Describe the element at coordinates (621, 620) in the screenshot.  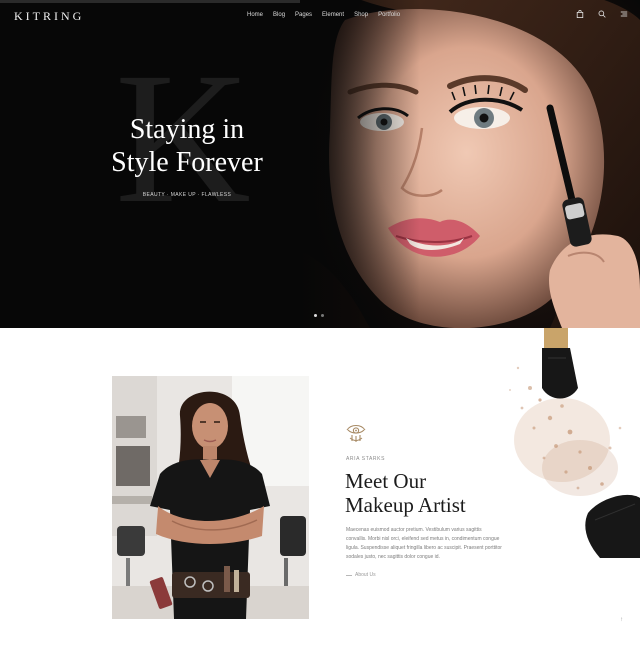
I see `scroll-to-top-button: ↑` at that location.